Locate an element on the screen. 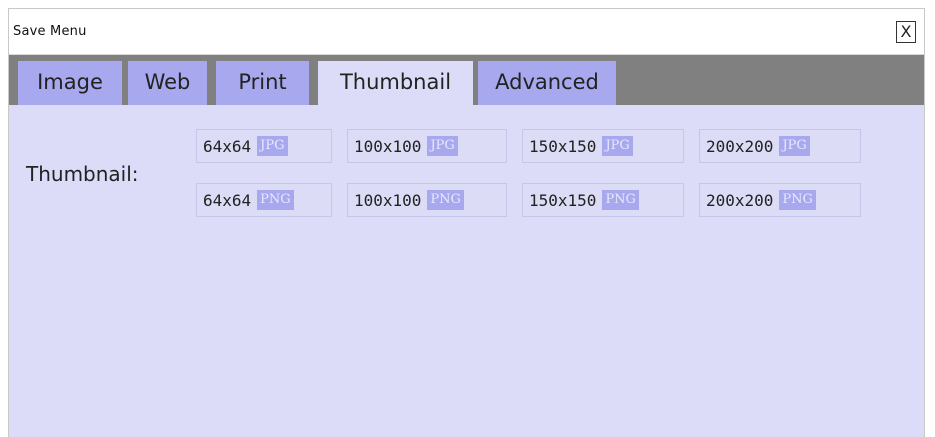  tab-print: Print is located at coordinates (262, 83).